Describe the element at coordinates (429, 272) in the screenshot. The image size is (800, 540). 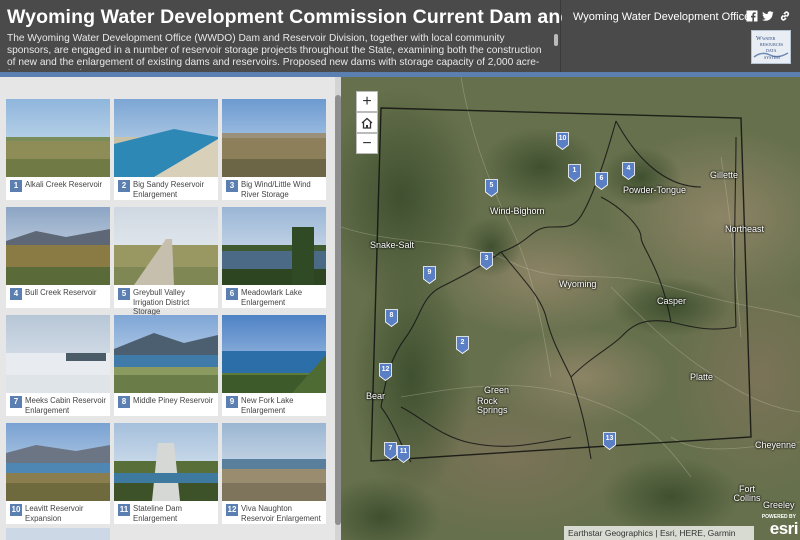
I see `marker-number: 9` at that location.